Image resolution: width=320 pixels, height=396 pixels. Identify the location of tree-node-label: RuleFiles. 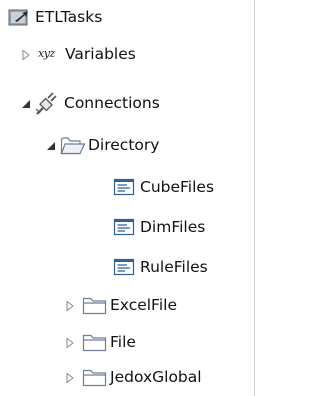
(174, 267).